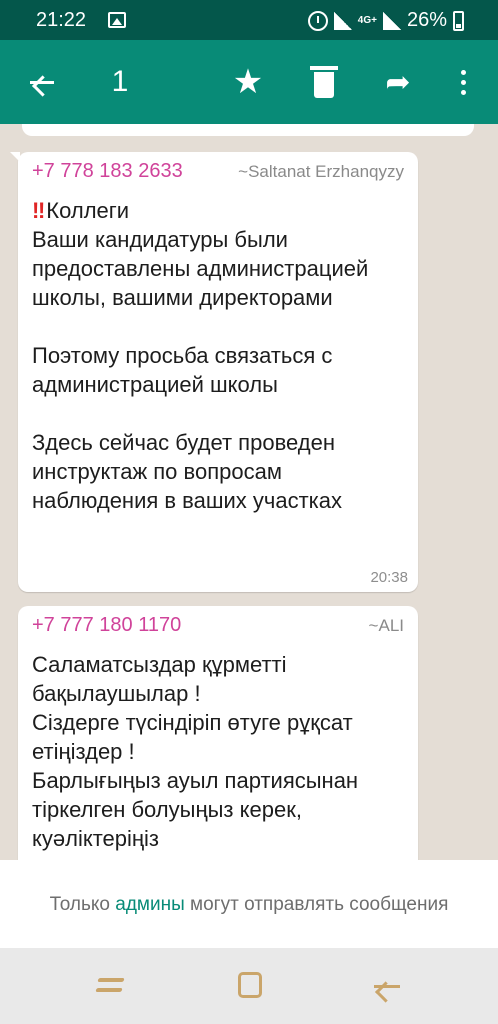 The width and height of the screenshot is (498, 1024). I want to click on sender-phone: +7 777 180 1170, so click(106, 625).